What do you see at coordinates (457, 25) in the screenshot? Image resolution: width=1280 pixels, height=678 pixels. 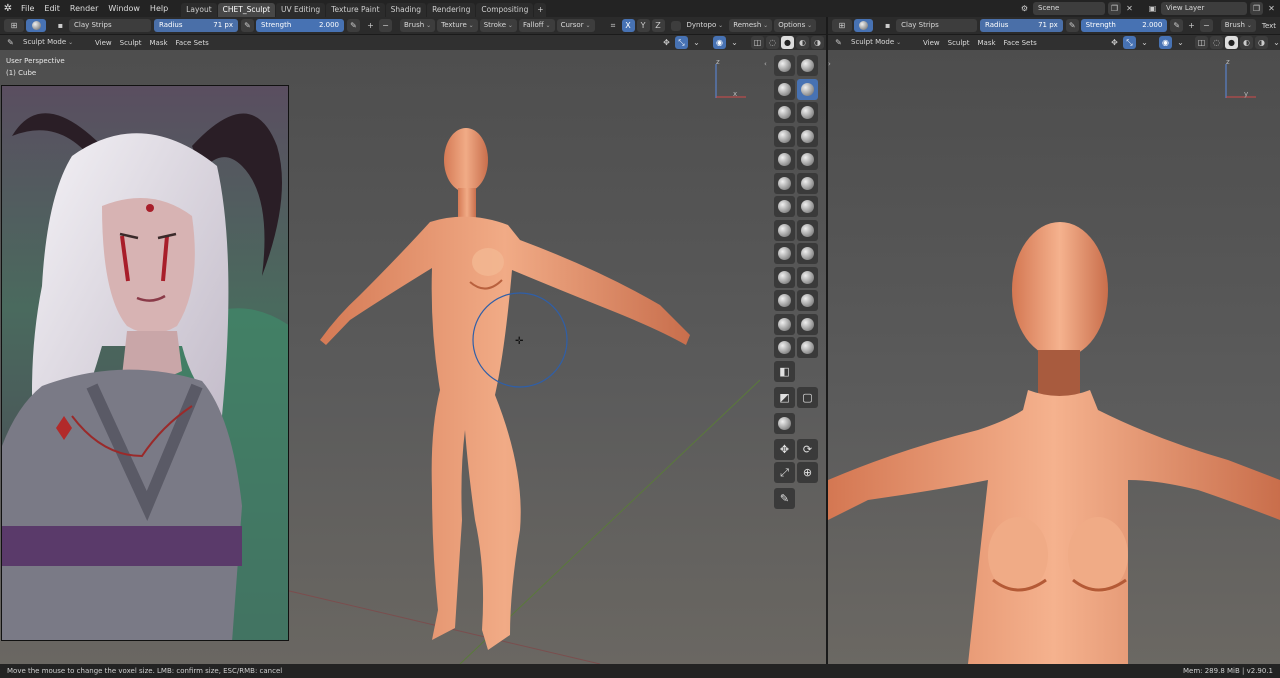 I see `texture-dropdown: Texture` at bounding box center [457, 25].